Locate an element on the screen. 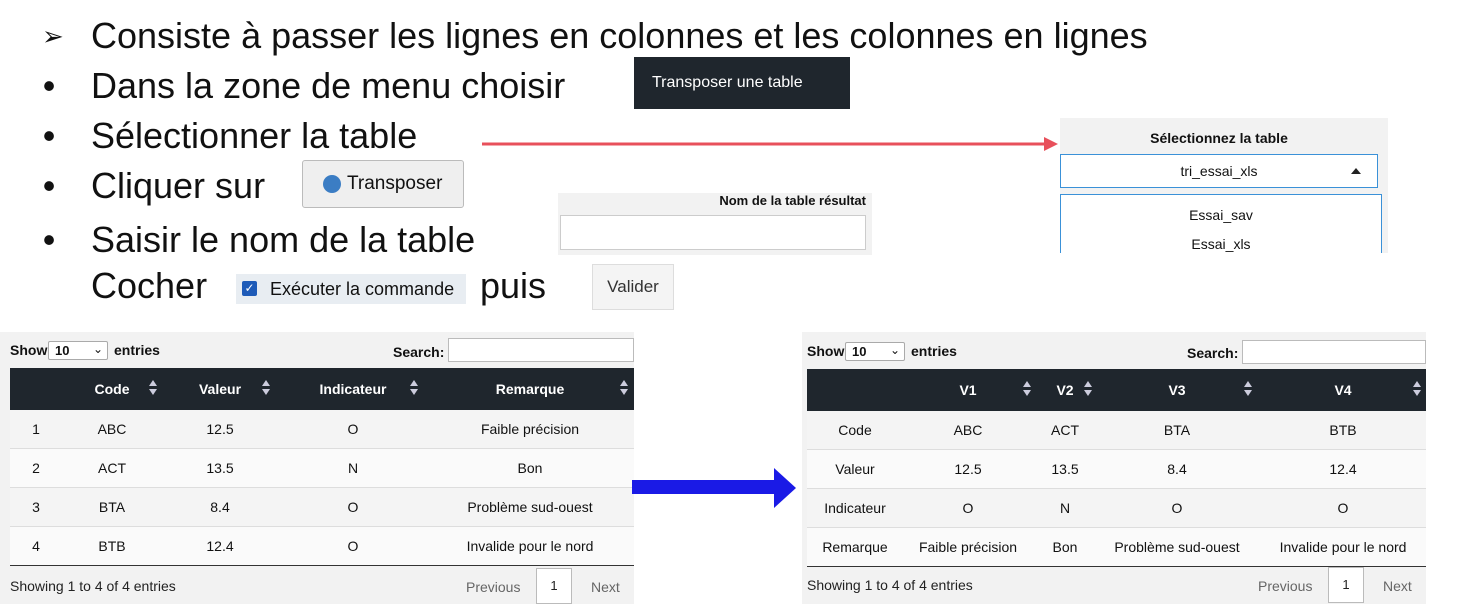 The width and height of the screenshot is (1460, 612). table-row: Indicateur O N O O is located at coordinates (1116, 508).